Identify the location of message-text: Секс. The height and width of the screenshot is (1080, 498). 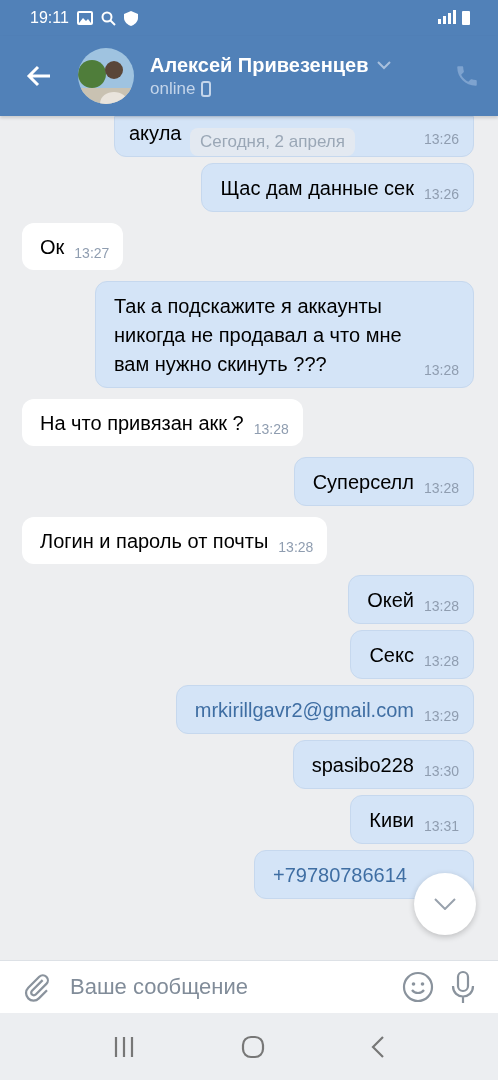
(391, 655).